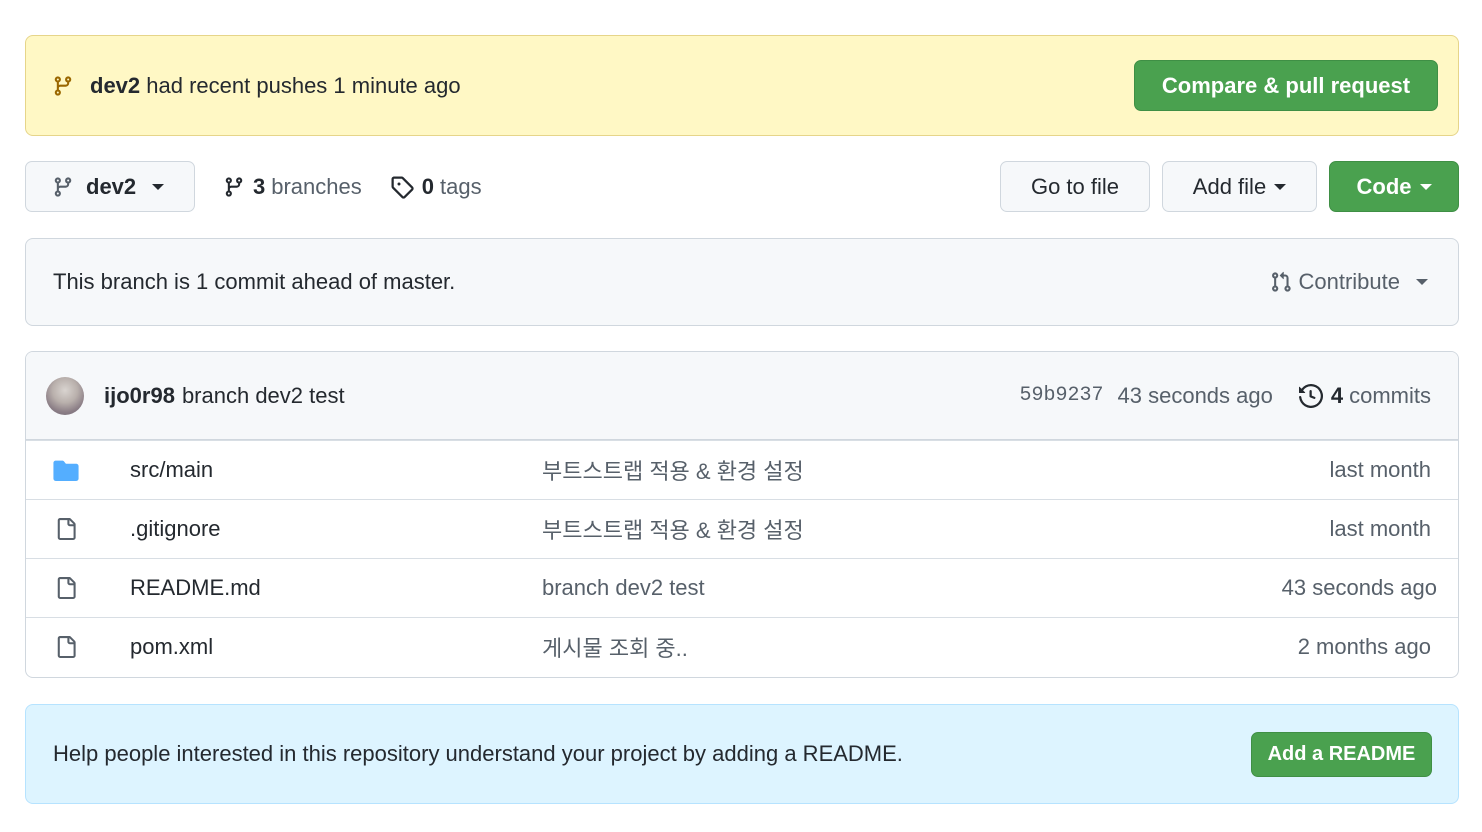  I want to click on folder-icon, so click(66, 470).